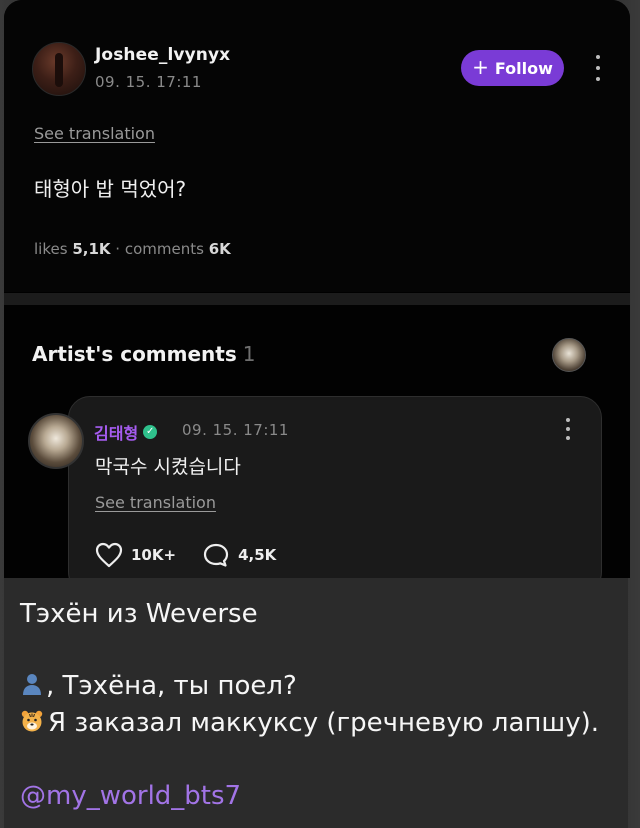 Image resolution: width=640 pixels, height=828 pixels. Describe the element at coordinates (568, 429) in the screenshot. I see `comment-more-options-icon` at that location.